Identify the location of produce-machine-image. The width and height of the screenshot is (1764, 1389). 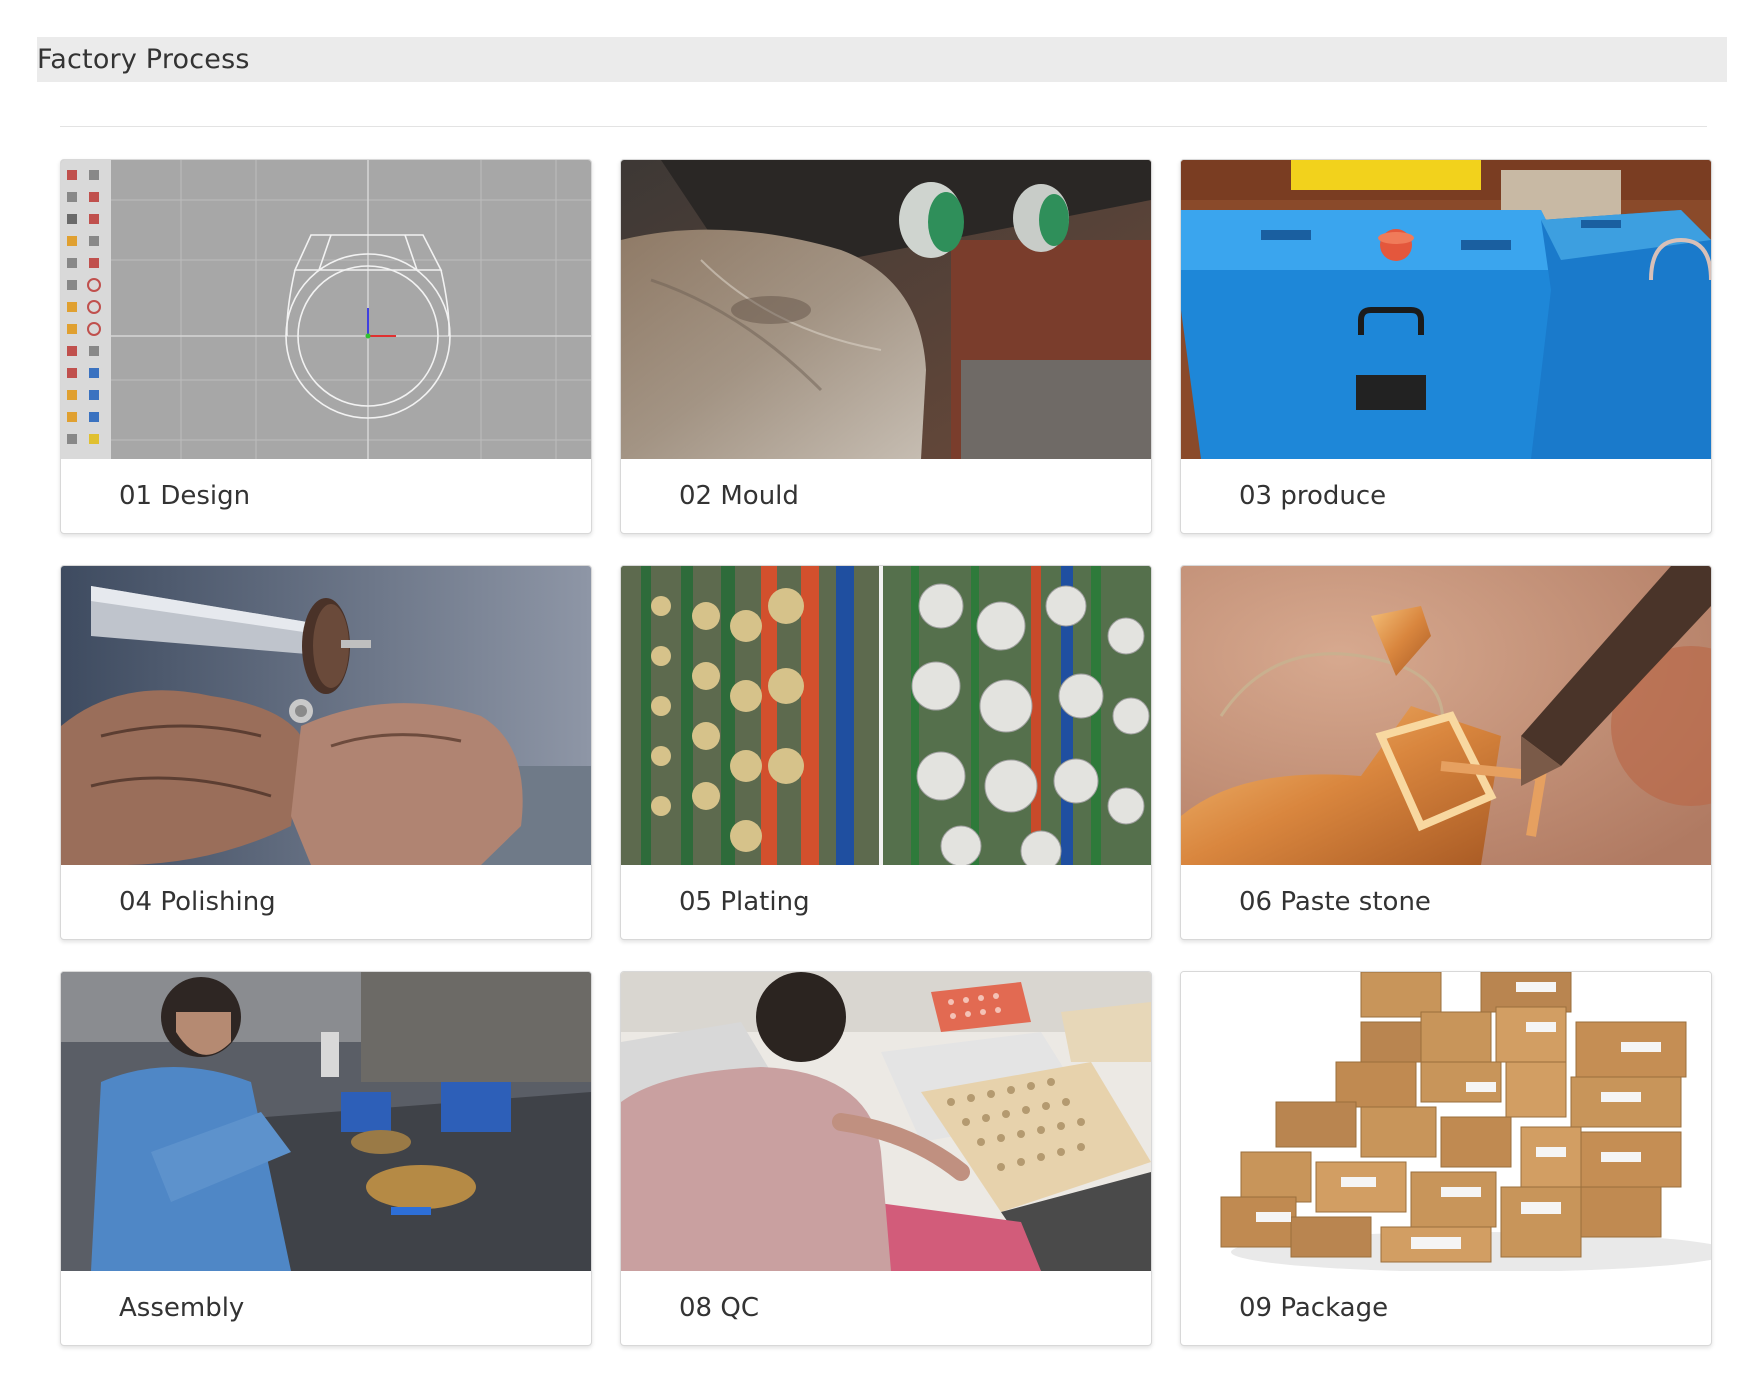
(1446, 309).